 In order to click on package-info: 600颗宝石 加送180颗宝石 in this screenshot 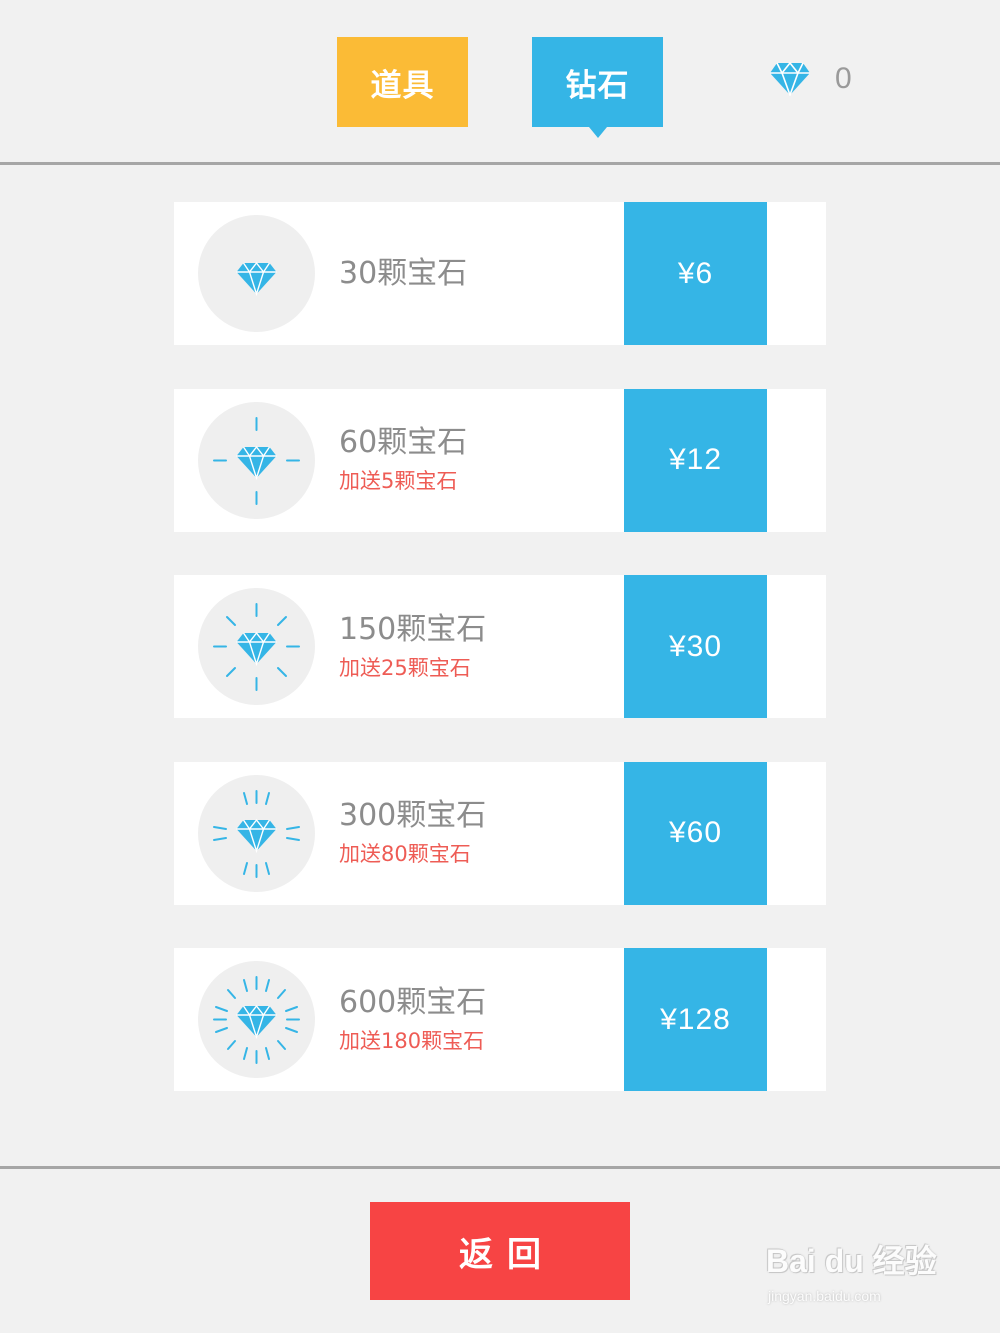, I will do `click(479, 1019)`.